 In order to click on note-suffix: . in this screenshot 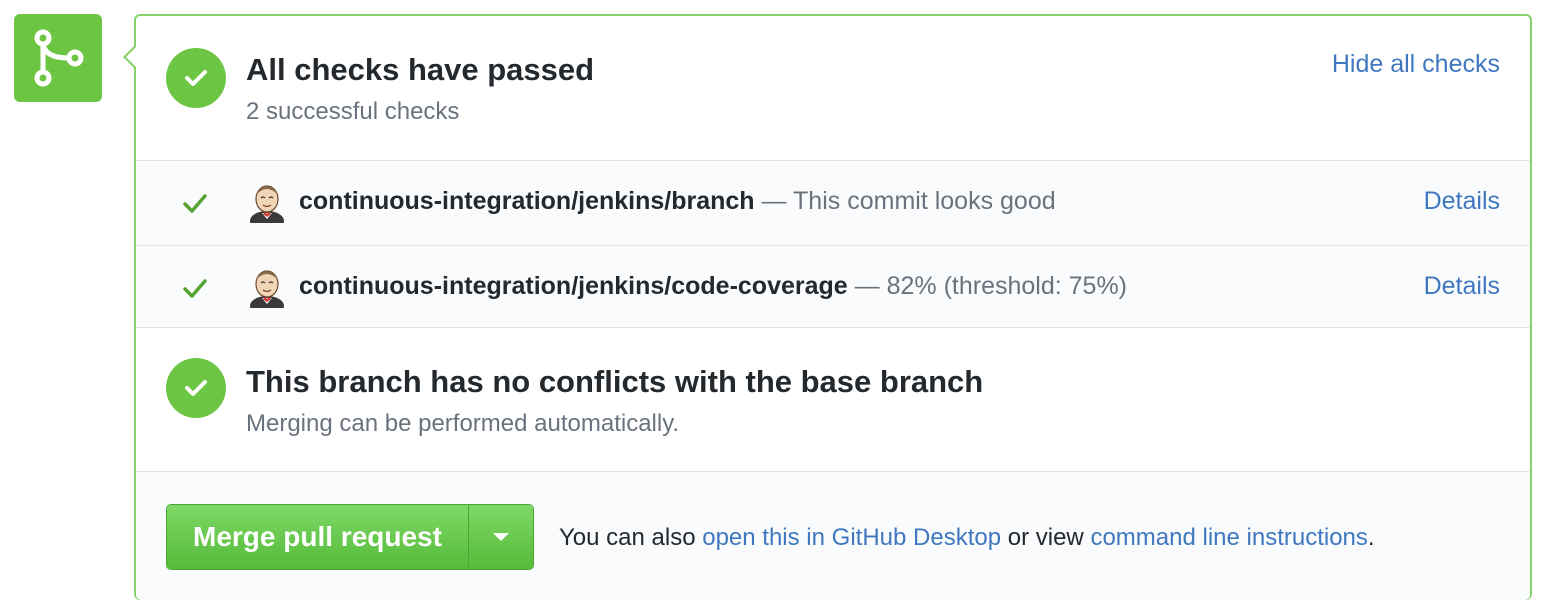, I will do `click(1371, 537)`.